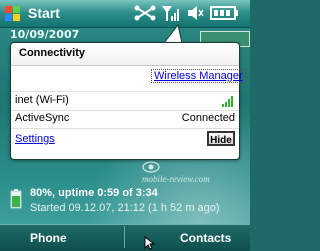 This screenshot has width=320, height=251. What do you see at coordinates (12, 13) in the screenshot?
I see `windows-start-icon` at bounding box center [12, 13].